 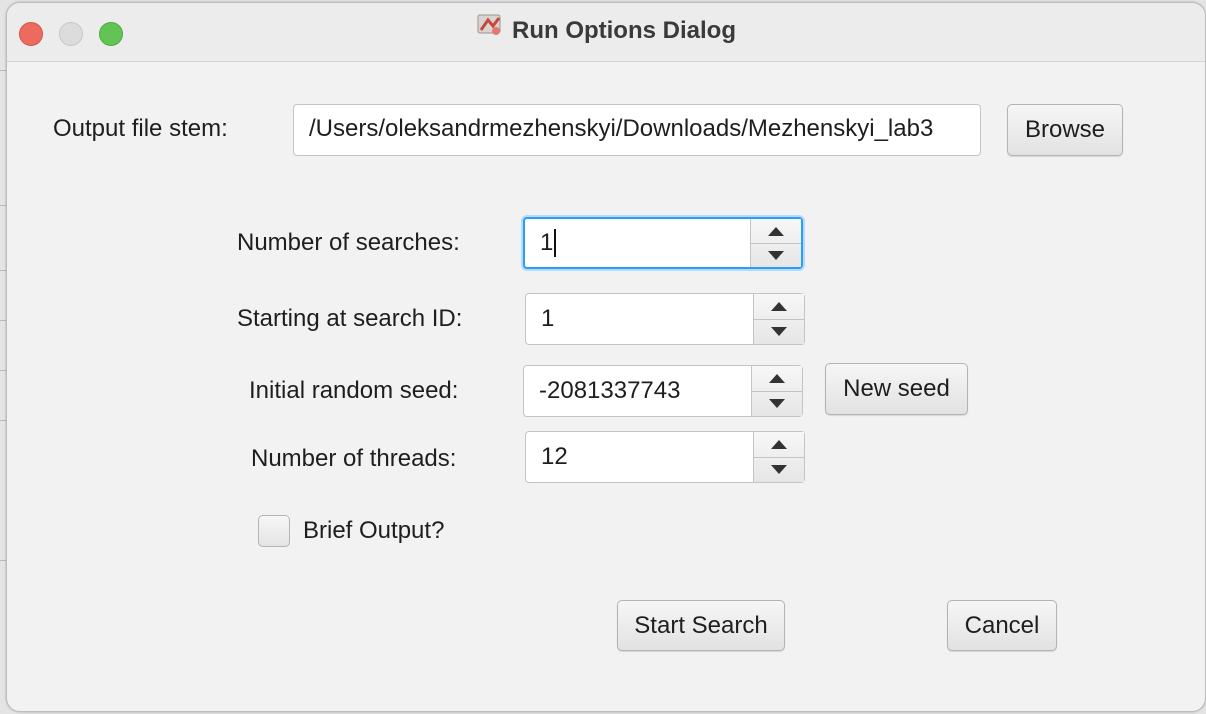 What do you see at coordinates (896, 389) in the screenshot?
I see `new-seed-button: New seed` at bounding box center [896, 389].